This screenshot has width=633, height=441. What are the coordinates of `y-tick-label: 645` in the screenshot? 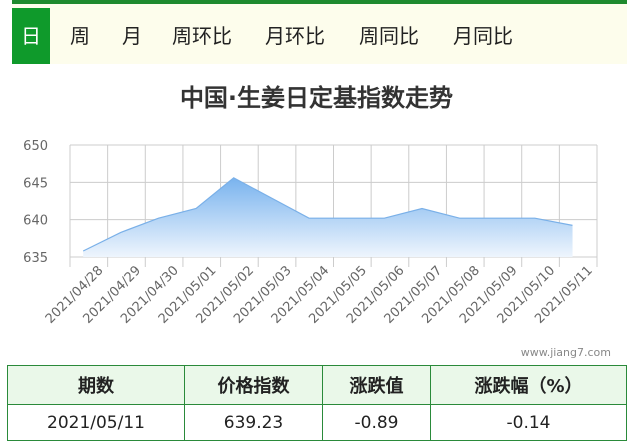 It's located at (35, 183).